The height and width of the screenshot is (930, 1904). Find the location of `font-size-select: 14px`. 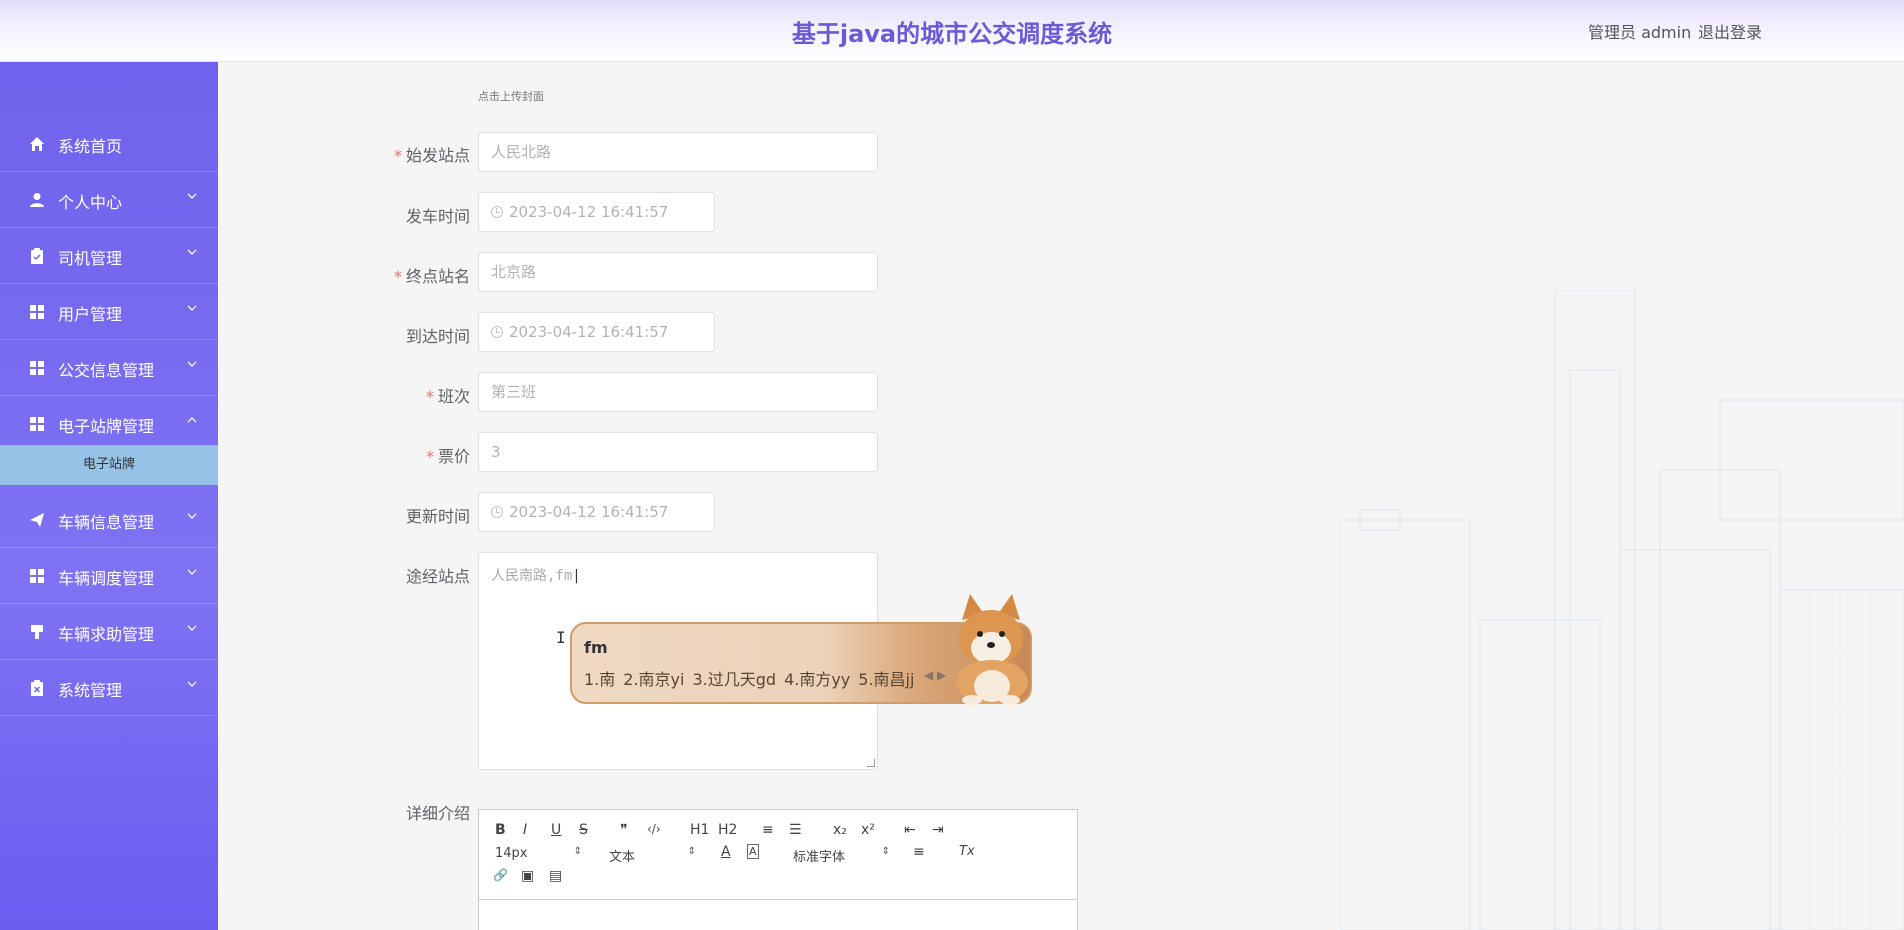

font-size-select: 14px is located at coordinates (538, 853).